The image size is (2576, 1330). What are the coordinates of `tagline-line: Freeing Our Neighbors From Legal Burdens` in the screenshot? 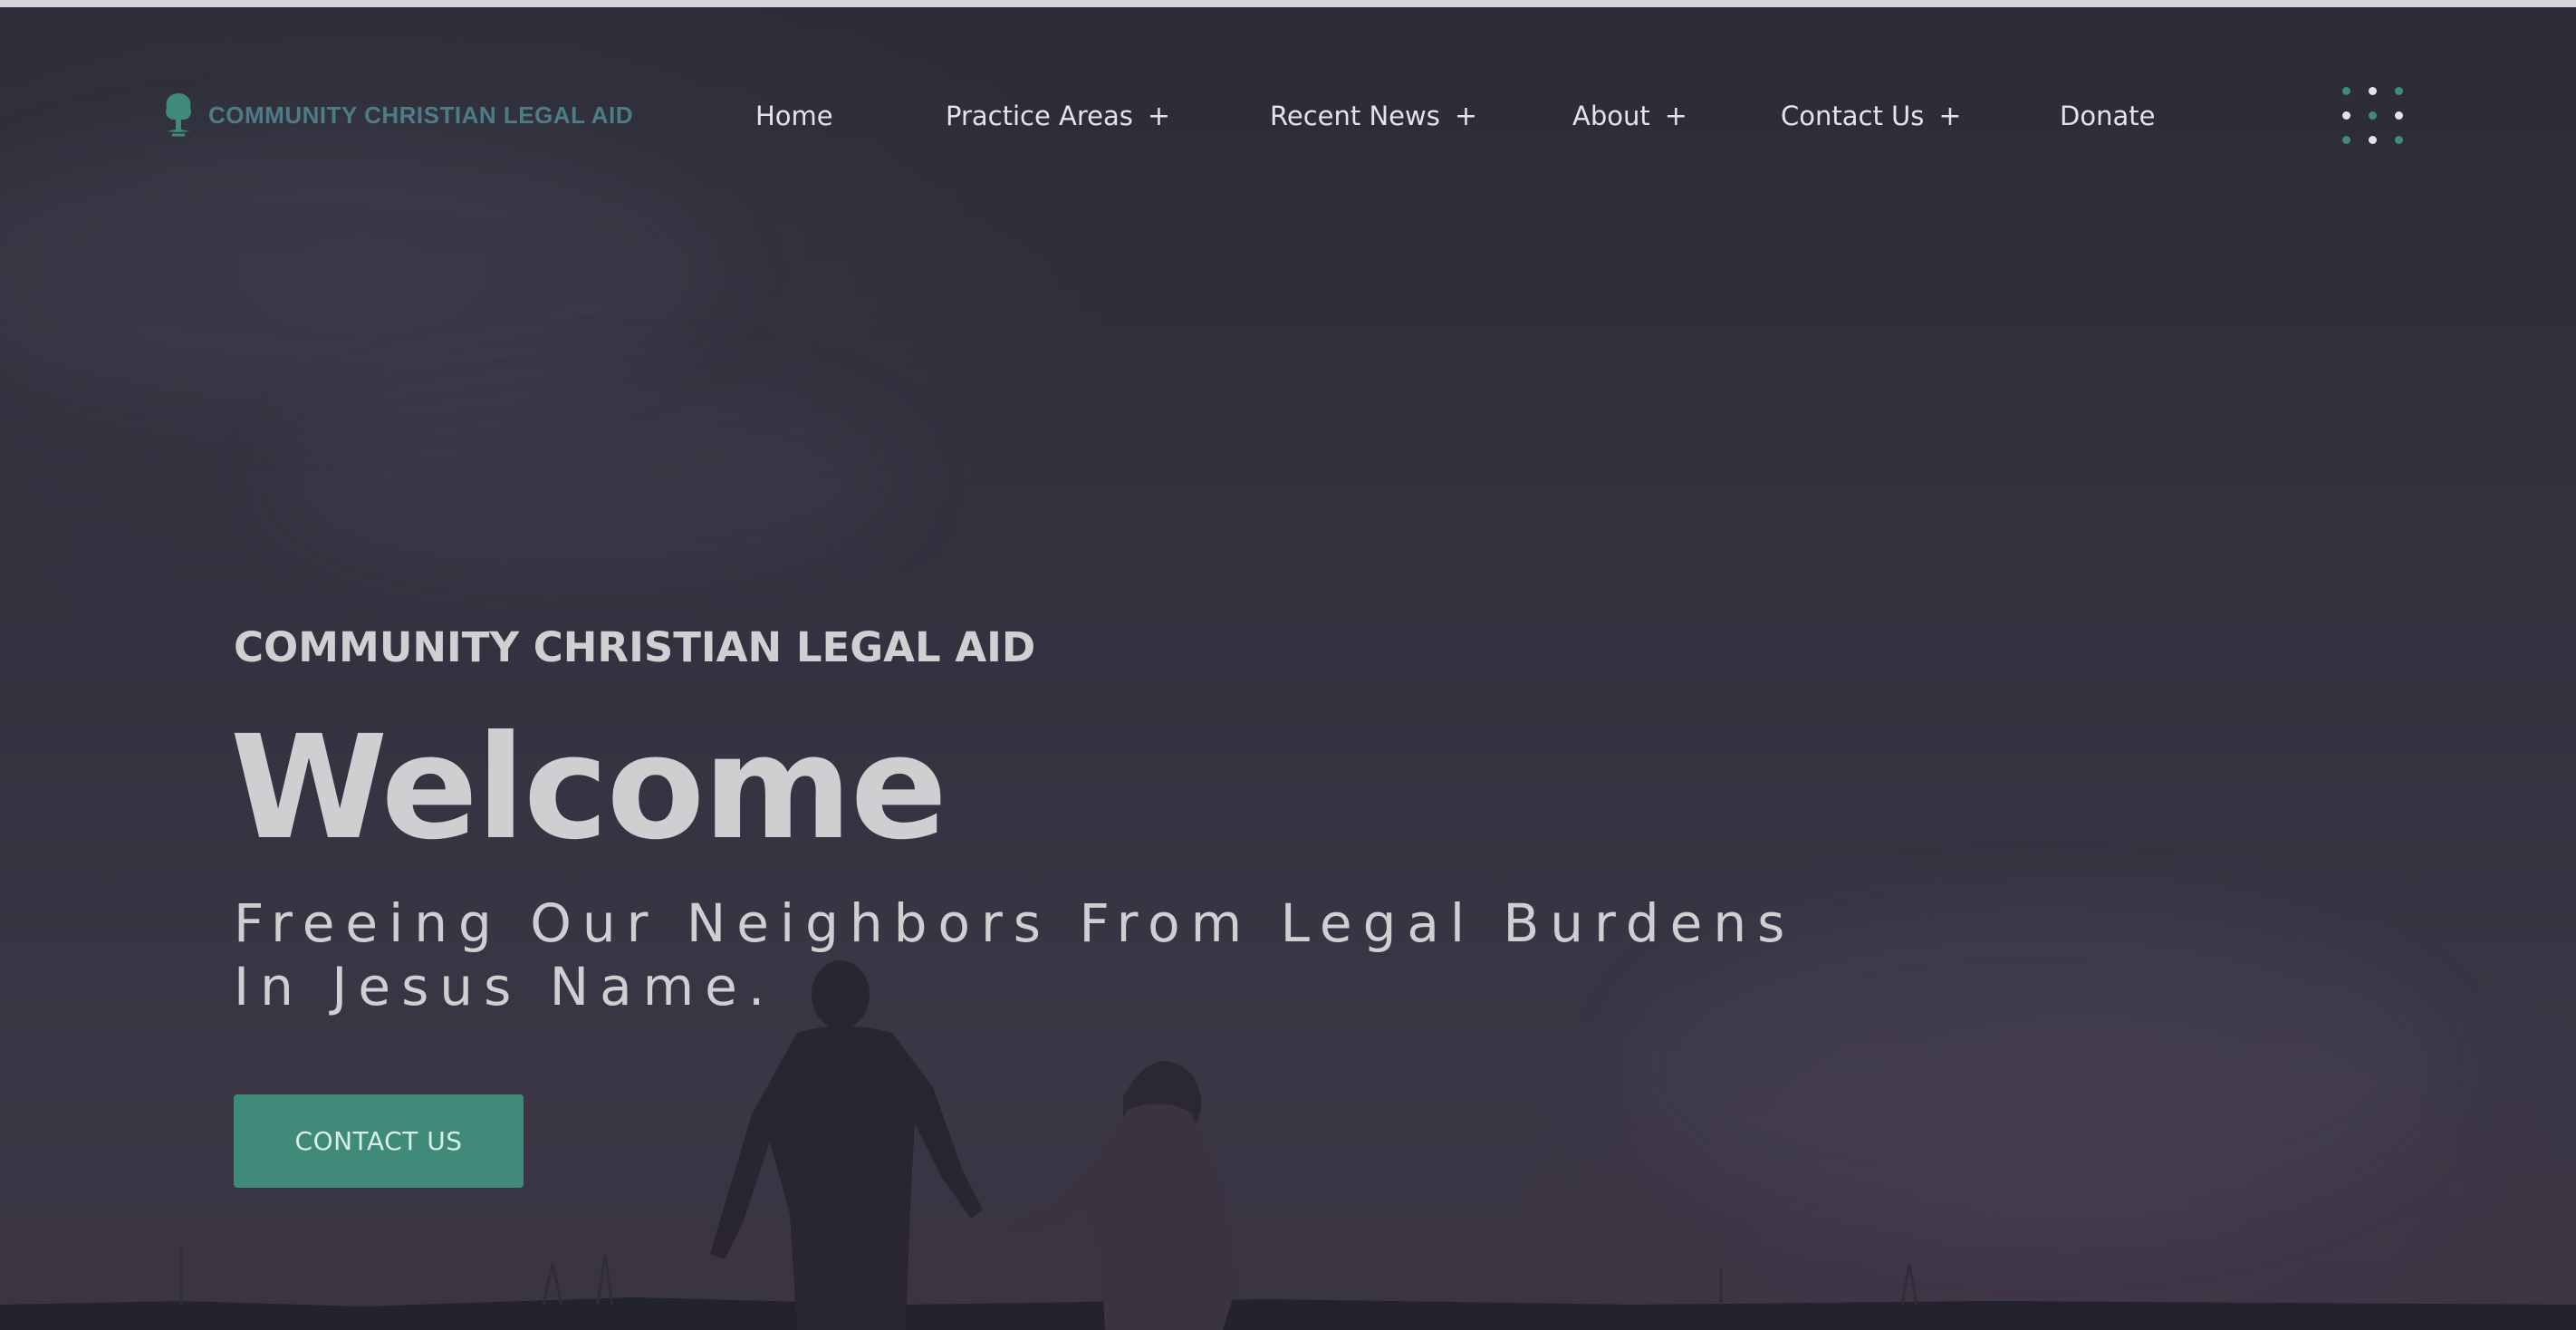 It's located at (1015, 923).